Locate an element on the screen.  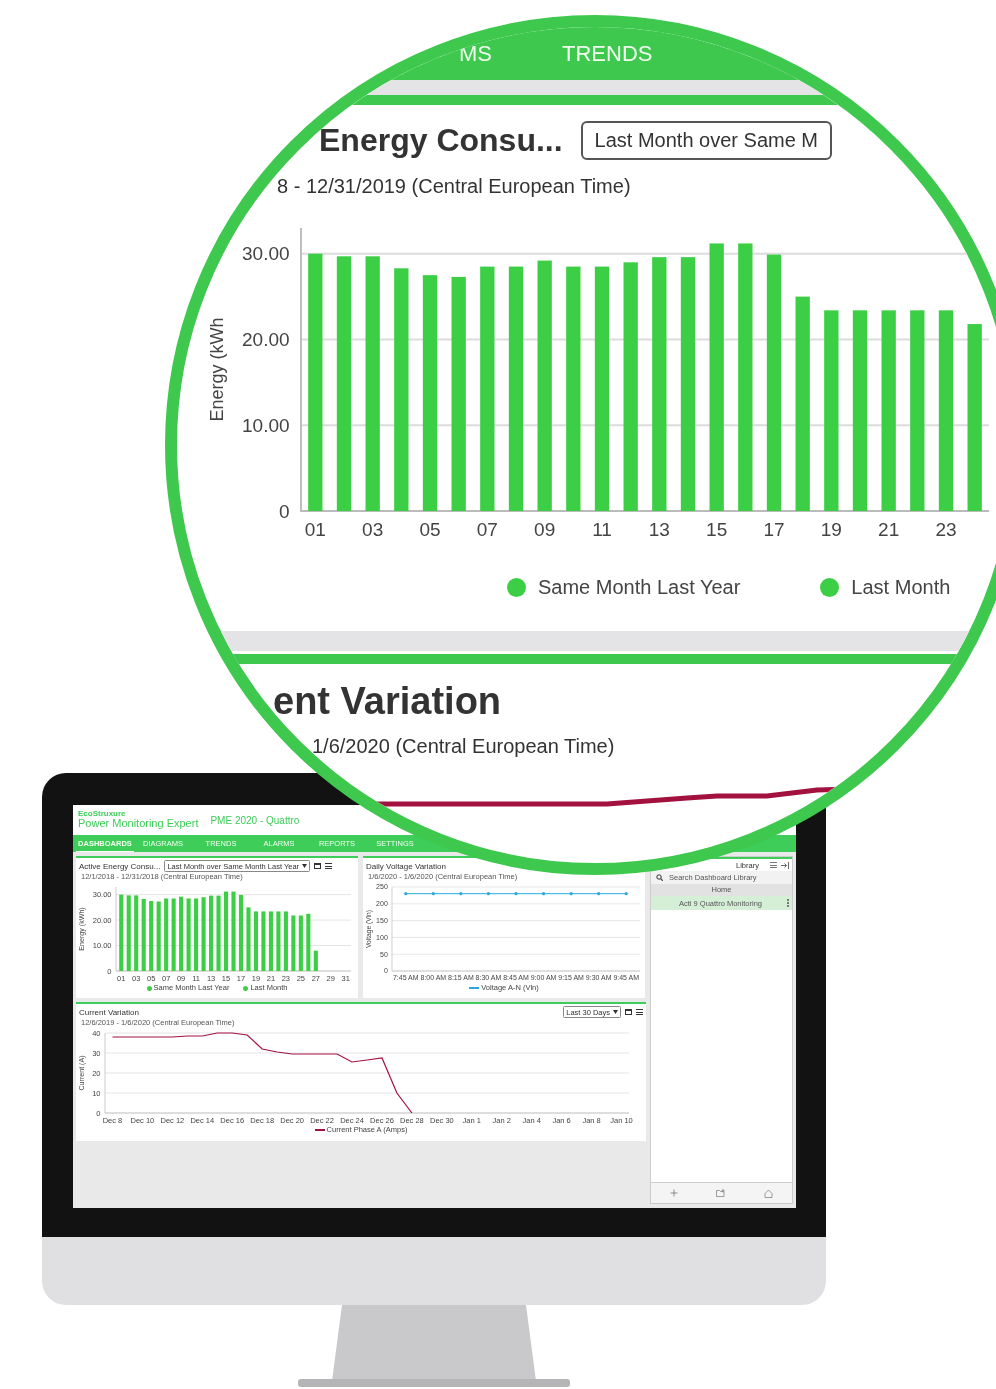
period-dropdown: Last Month over Same M is located at coordinates (706, 140).